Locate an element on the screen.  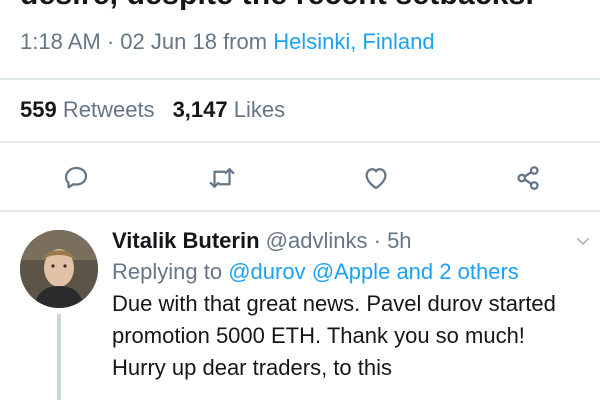
likes-count: 3,147 is located at coordinates (200, 109).